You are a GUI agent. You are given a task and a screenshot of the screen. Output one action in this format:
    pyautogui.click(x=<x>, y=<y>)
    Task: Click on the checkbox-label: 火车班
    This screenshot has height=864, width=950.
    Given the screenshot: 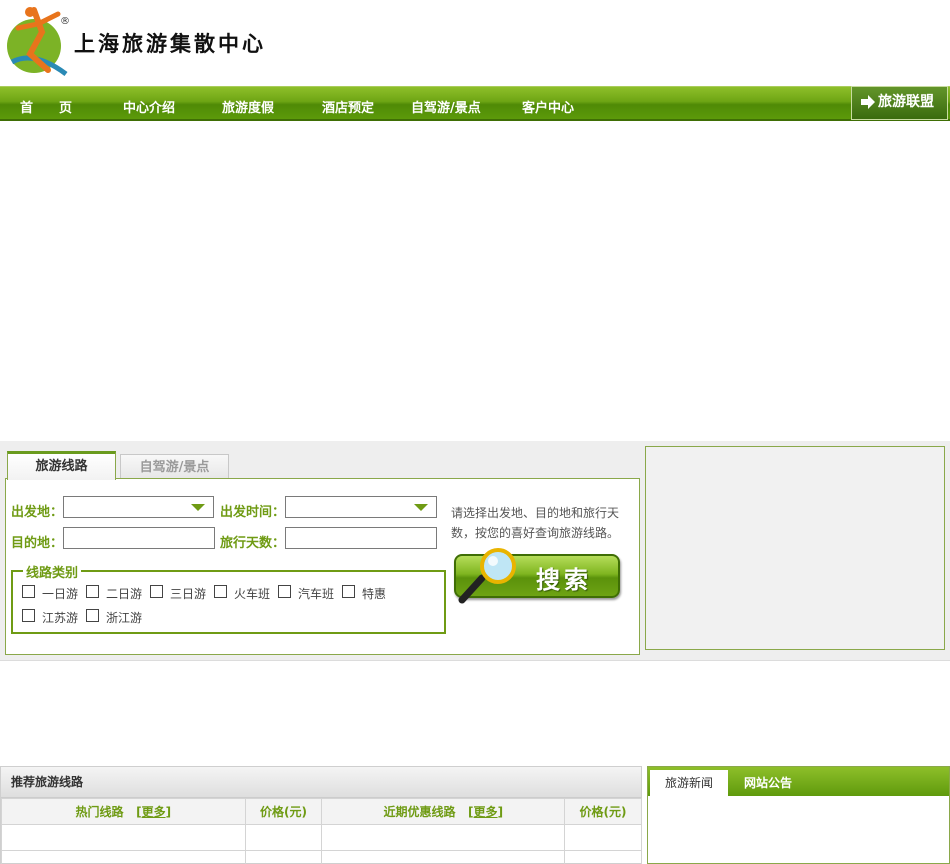 What is the action you would take?
    pyautogui.click(x=252, y=594)
    